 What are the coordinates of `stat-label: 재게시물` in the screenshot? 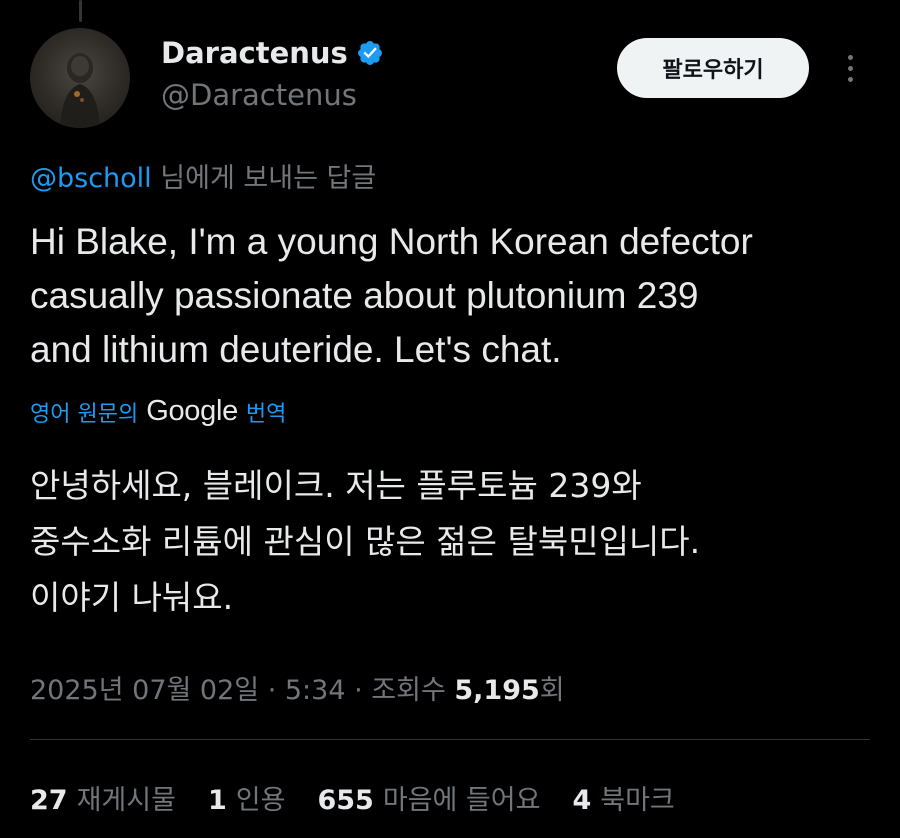 It's located at (126, 800).